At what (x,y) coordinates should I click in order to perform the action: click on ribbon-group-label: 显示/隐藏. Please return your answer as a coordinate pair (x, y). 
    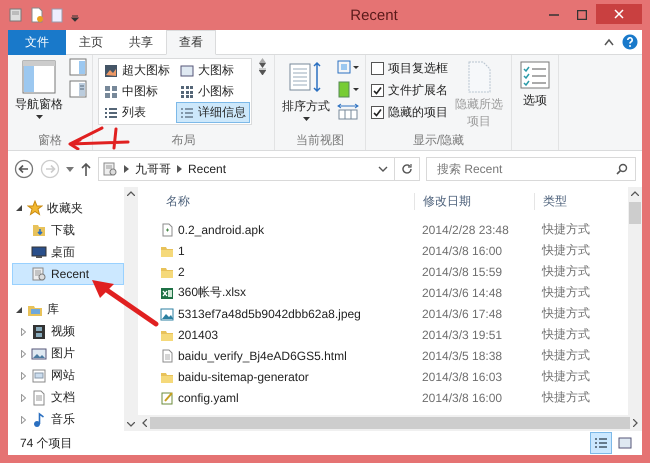
    Looking at the image, I should click on (439, 140).